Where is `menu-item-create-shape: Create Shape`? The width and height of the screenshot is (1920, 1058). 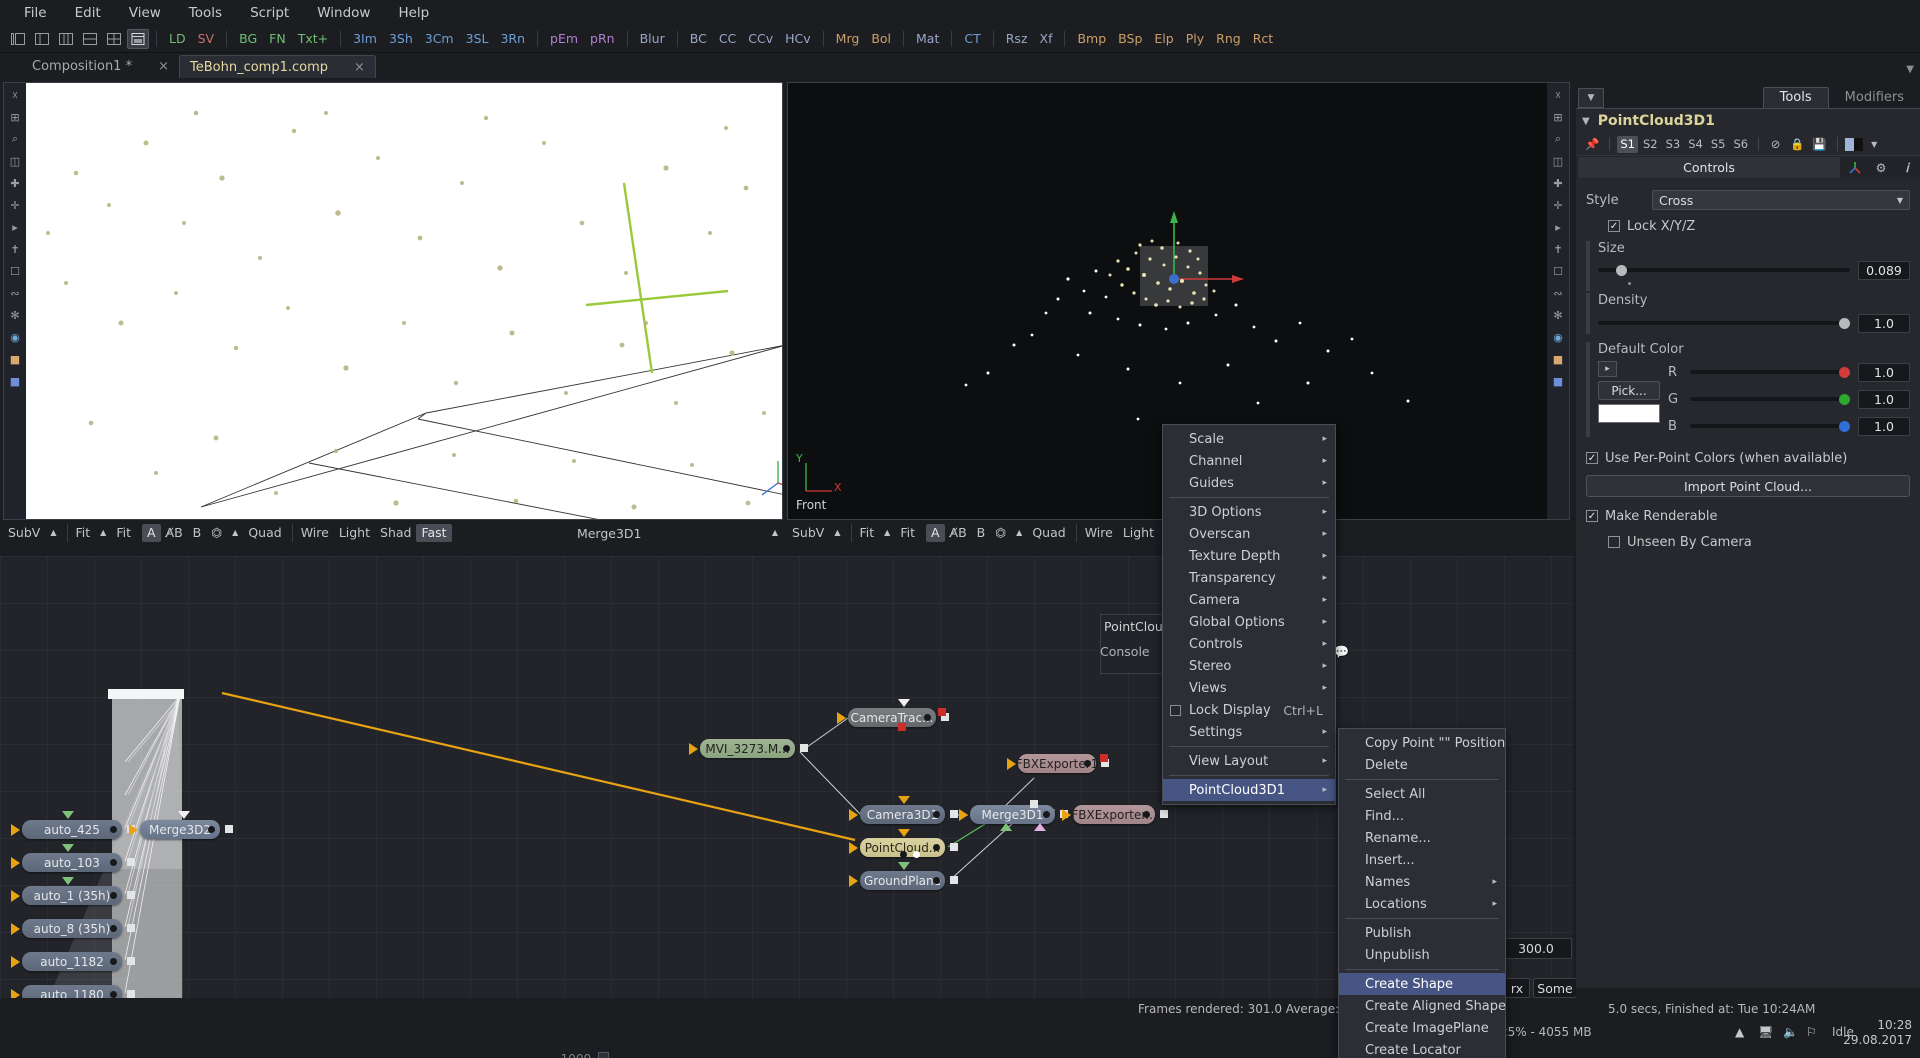
menu-item-create-shape: Create Shape is located at coordinates (1422, 984).